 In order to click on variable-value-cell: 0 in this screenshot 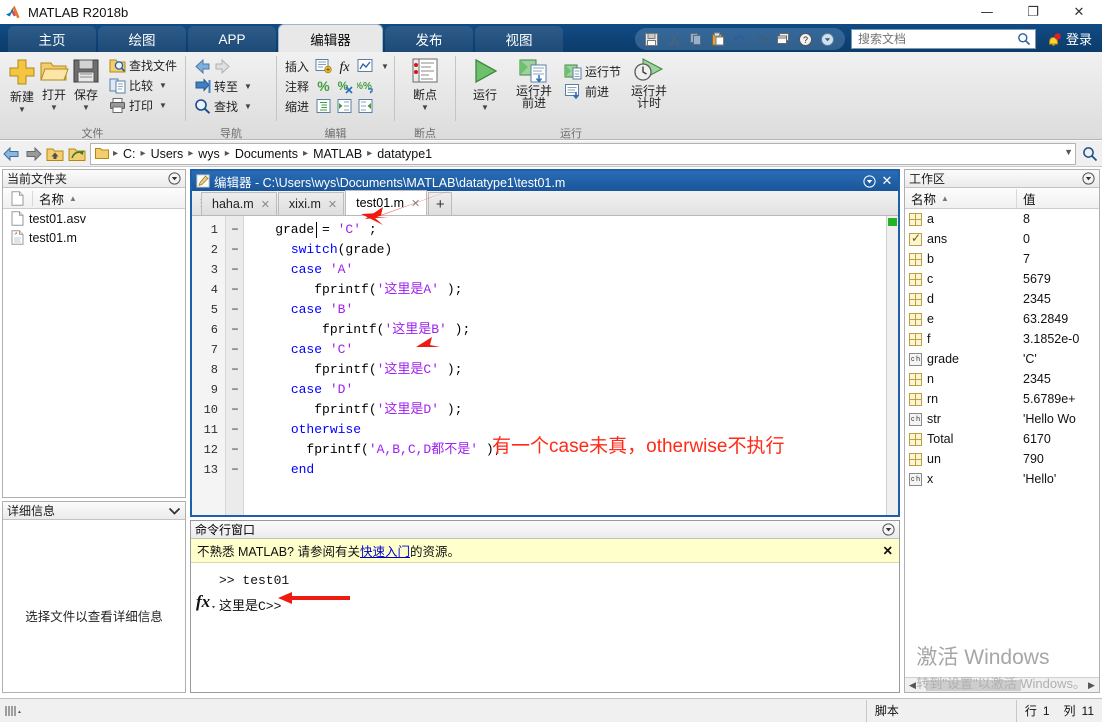, I will do `click(1058, 239)`.